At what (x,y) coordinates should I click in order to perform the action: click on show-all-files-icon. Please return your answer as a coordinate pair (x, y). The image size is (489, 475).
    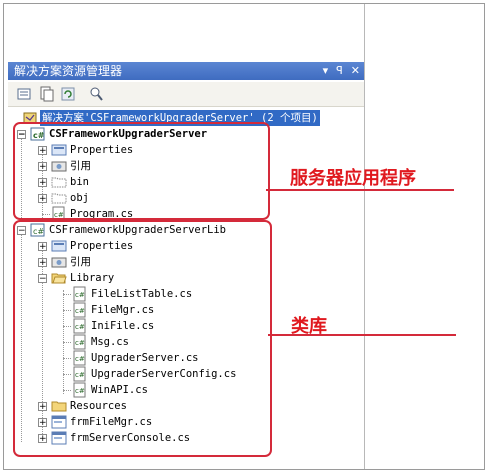
    Looking at the image, I should click on (46, 94).